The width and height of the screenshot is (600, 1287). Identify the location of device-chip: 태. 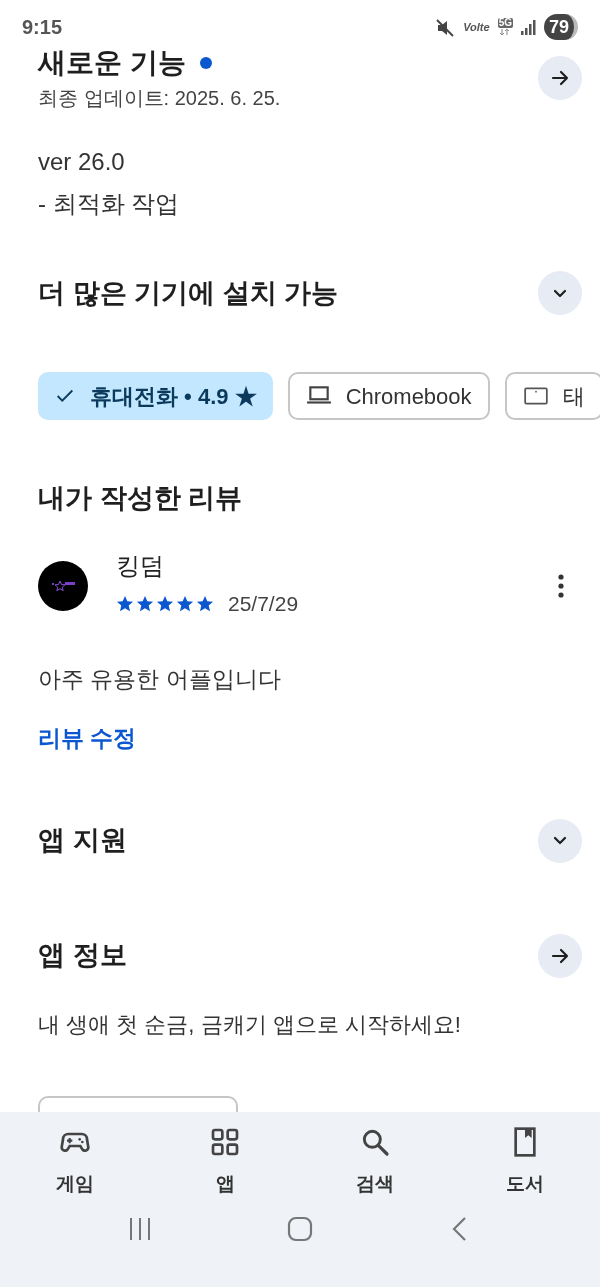
(552, 396).